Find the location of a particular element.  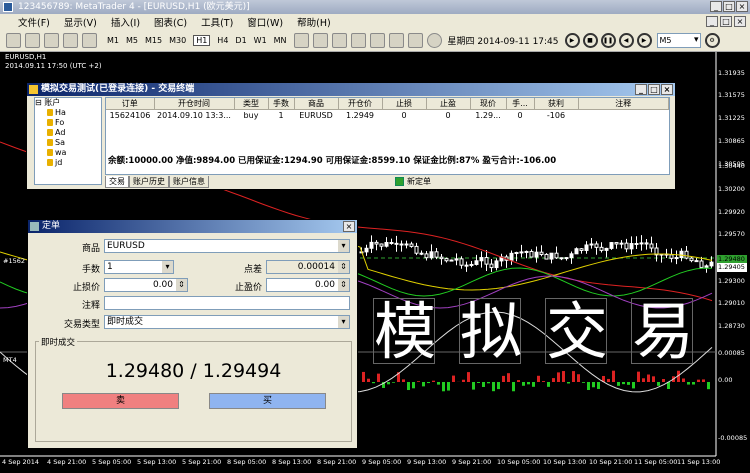

tab-trade: 交易 is located at coordinates (117, 182).